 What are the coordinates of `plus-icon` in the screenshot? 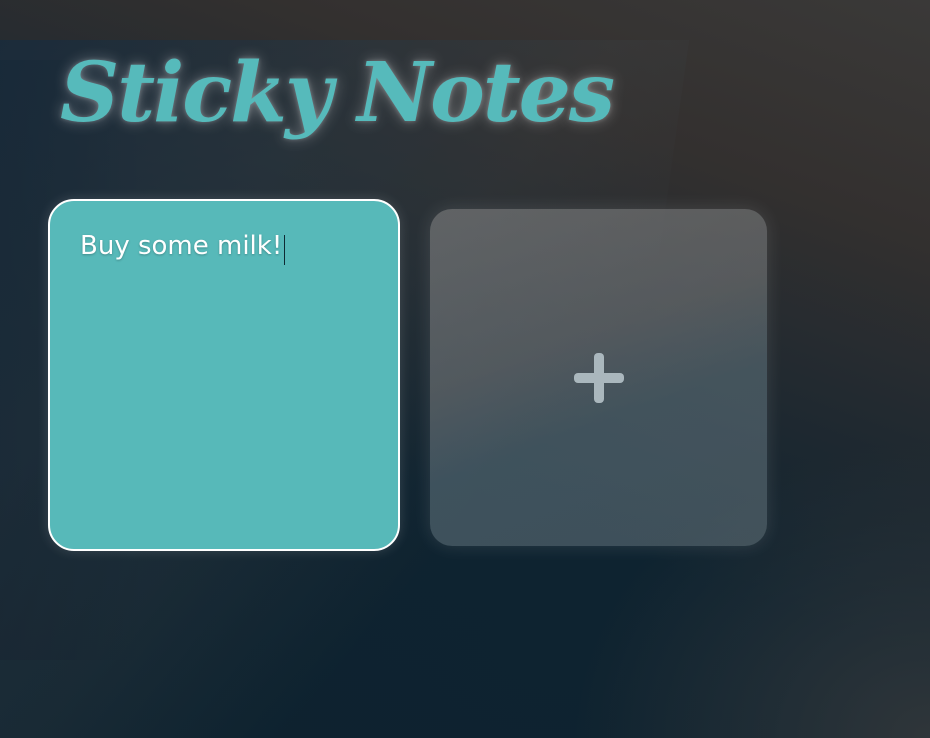 It's located at (598, 377).